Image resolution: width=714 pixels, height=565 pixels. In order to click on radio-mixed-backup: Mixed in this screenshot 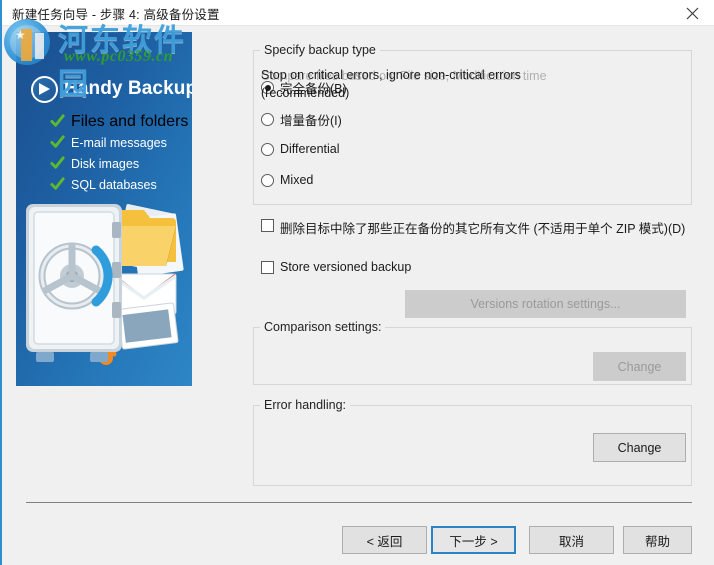, I will do `click(287, 180)`.